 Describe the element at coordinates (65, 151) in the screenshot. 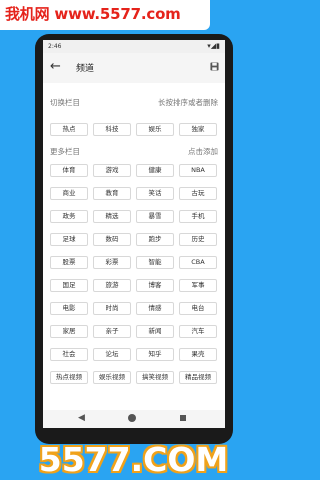

I see `more-channels-label: 更多栏目` at that location.